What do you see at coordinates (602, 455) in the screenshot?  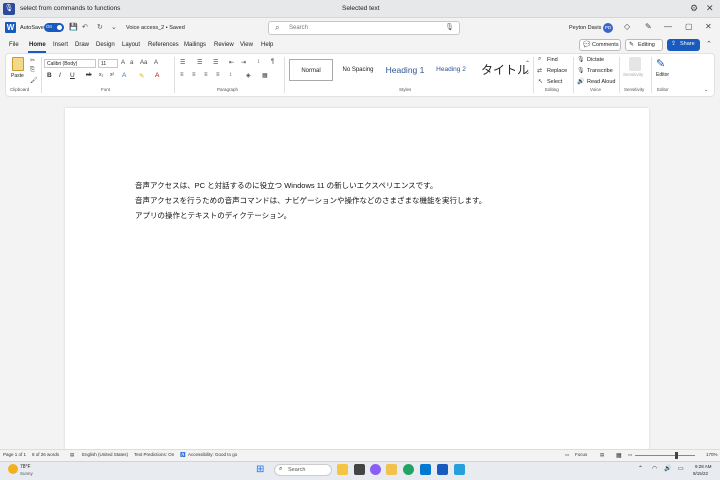 I see `layout-view-icon: ▤` at bounding box center [602, 455].